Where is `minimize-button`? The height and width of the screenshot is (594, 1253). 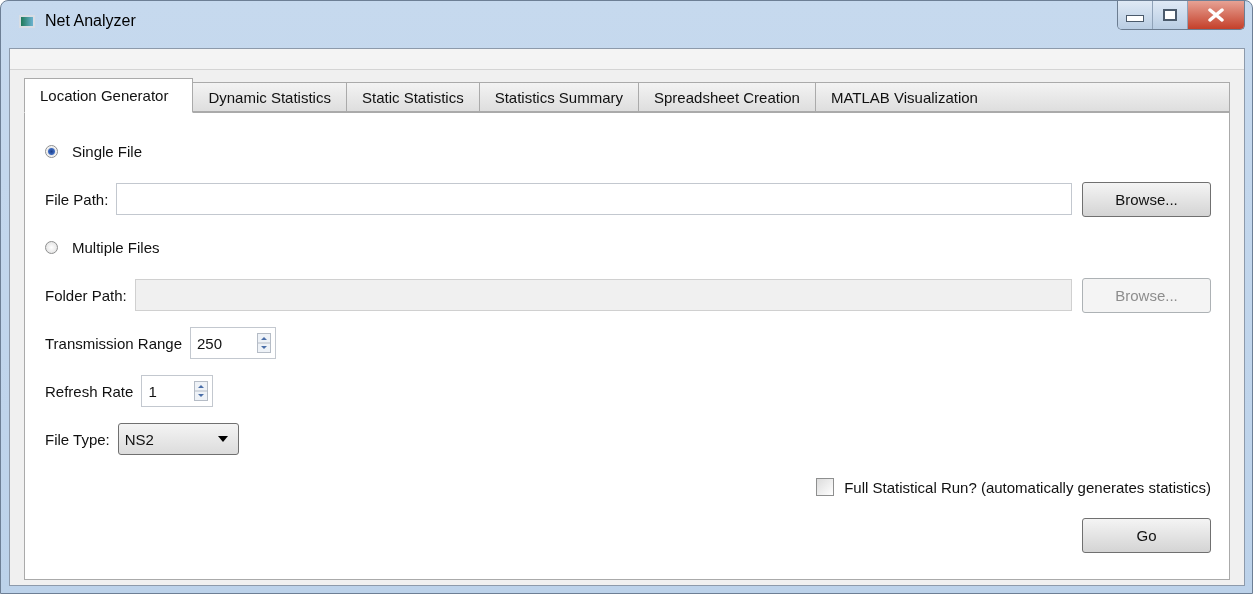 minimize-button is located at coordinates (1135, 15).